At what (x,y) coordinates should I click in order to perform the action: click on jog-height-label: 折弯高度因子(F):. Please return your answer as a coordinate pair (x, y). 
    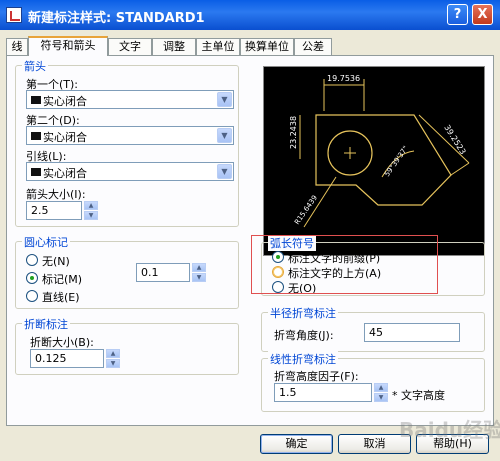
    Looking at the image, I should click on (316, 376).